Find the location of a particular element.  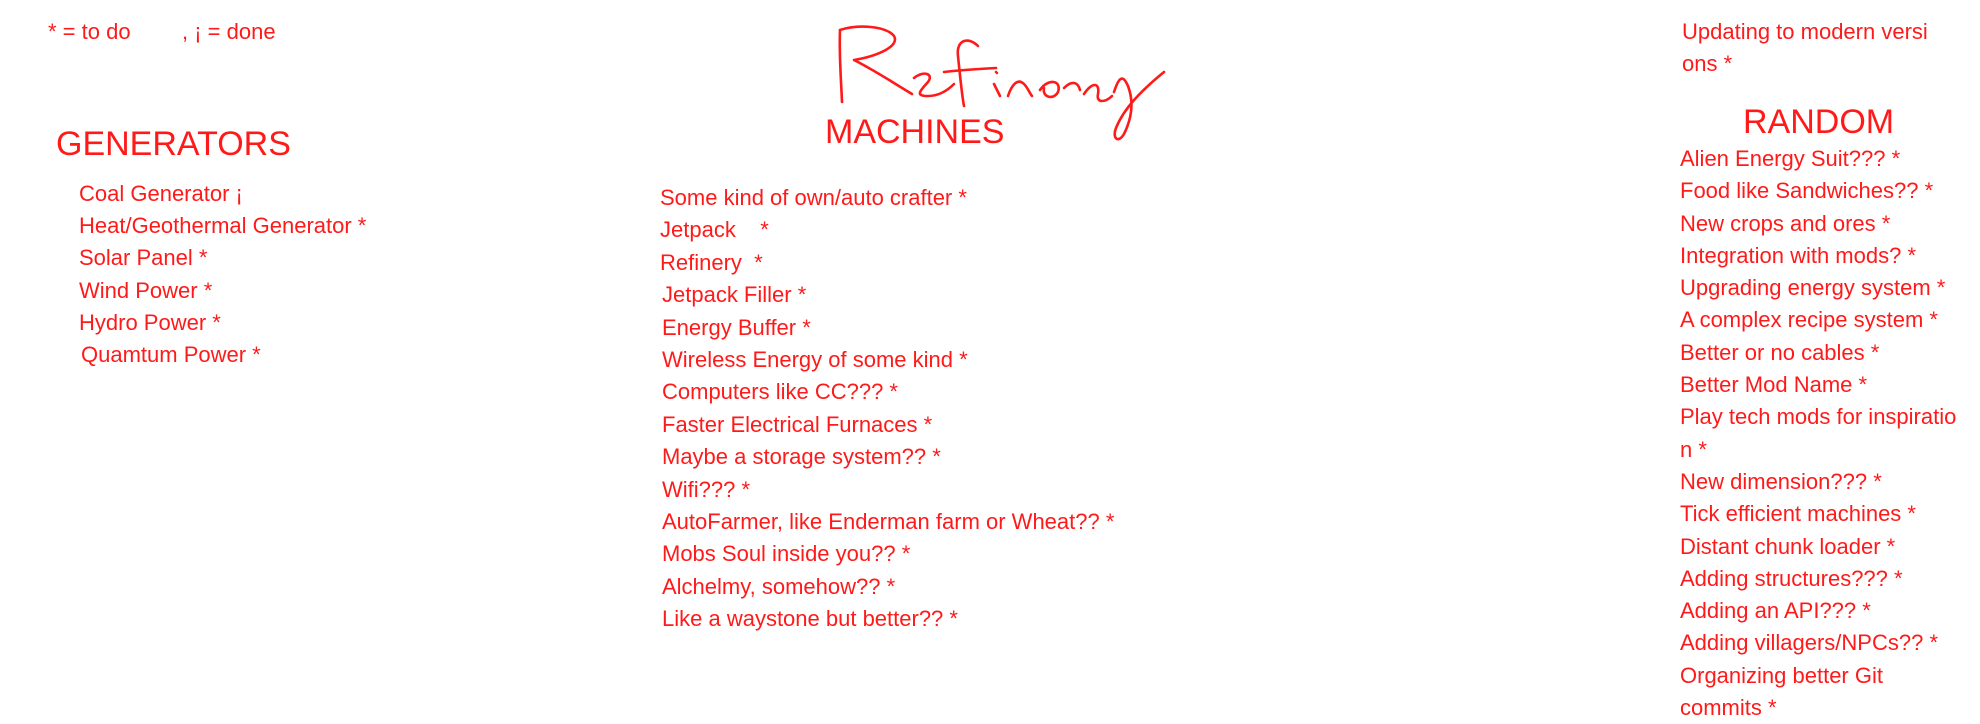

machine-item: Mobs Soul inside you?? * is located at coordinates (786, 554).